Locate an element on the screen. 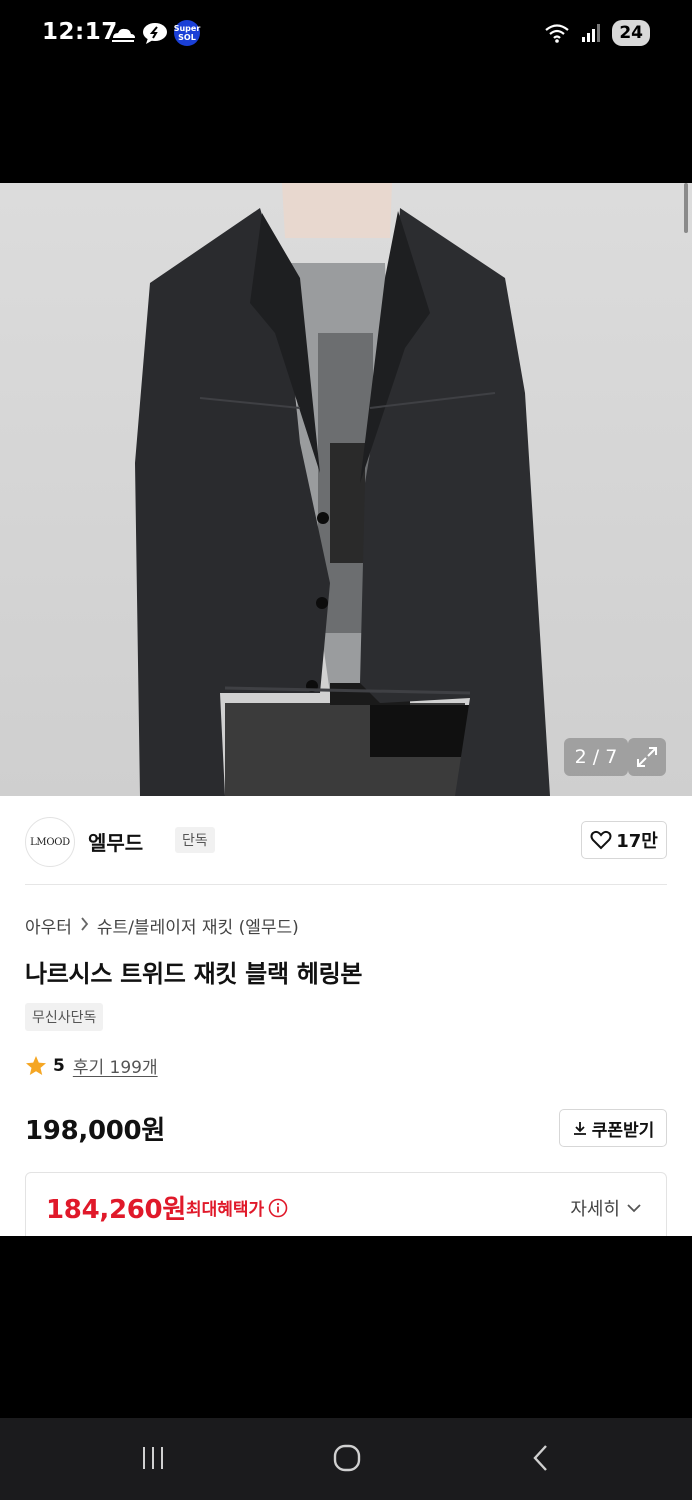  sol-badge-line1: Super is located at coordinates (187, 28).